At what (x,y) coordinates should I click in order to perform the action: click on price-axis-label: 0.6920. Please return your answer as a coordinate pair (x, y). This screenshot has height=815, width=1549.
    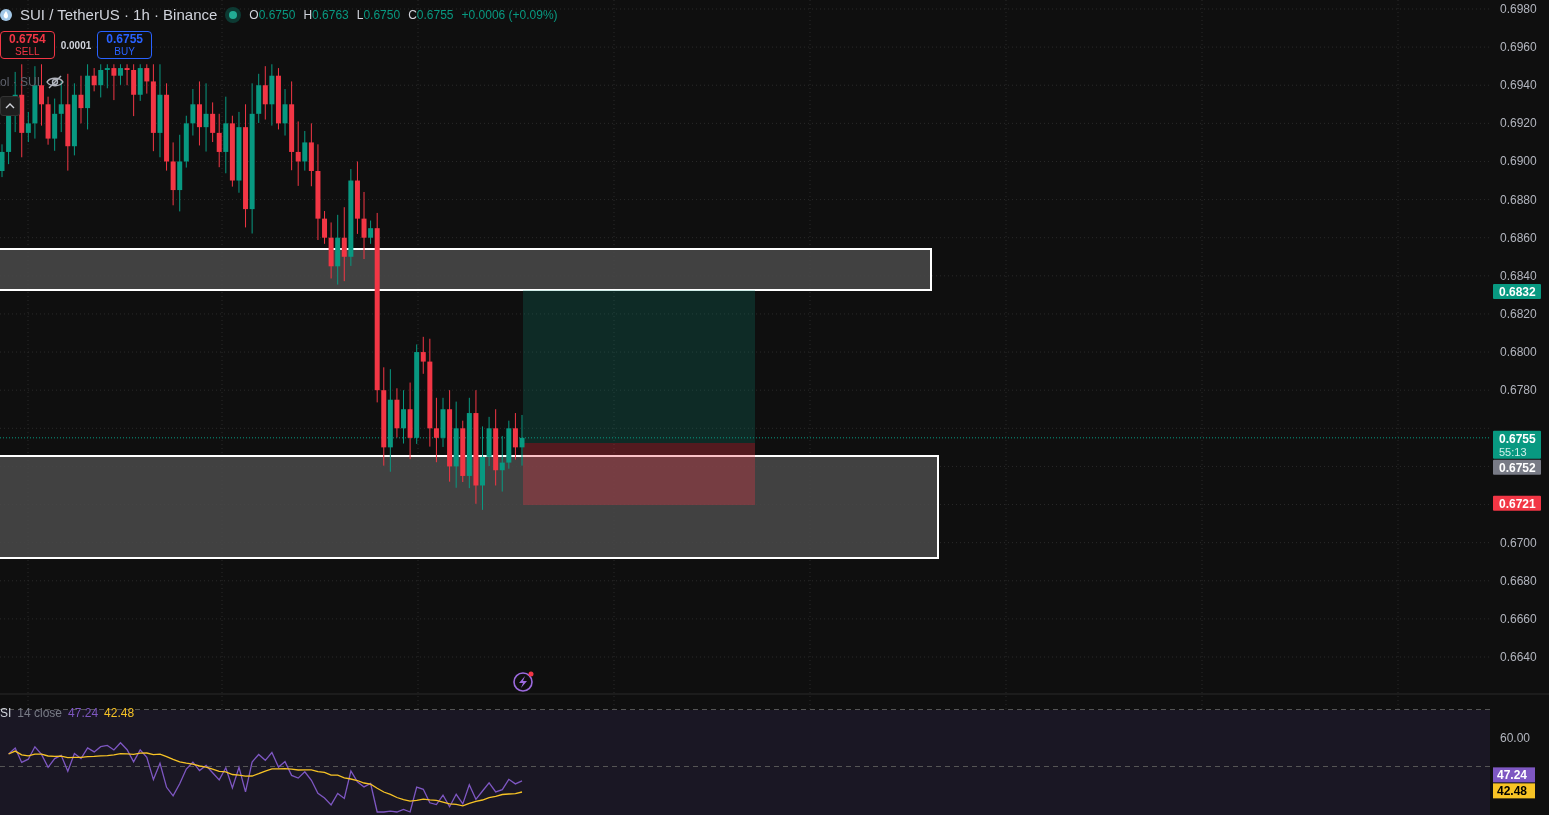
    Looking at the image, I should click on (1518, 123).